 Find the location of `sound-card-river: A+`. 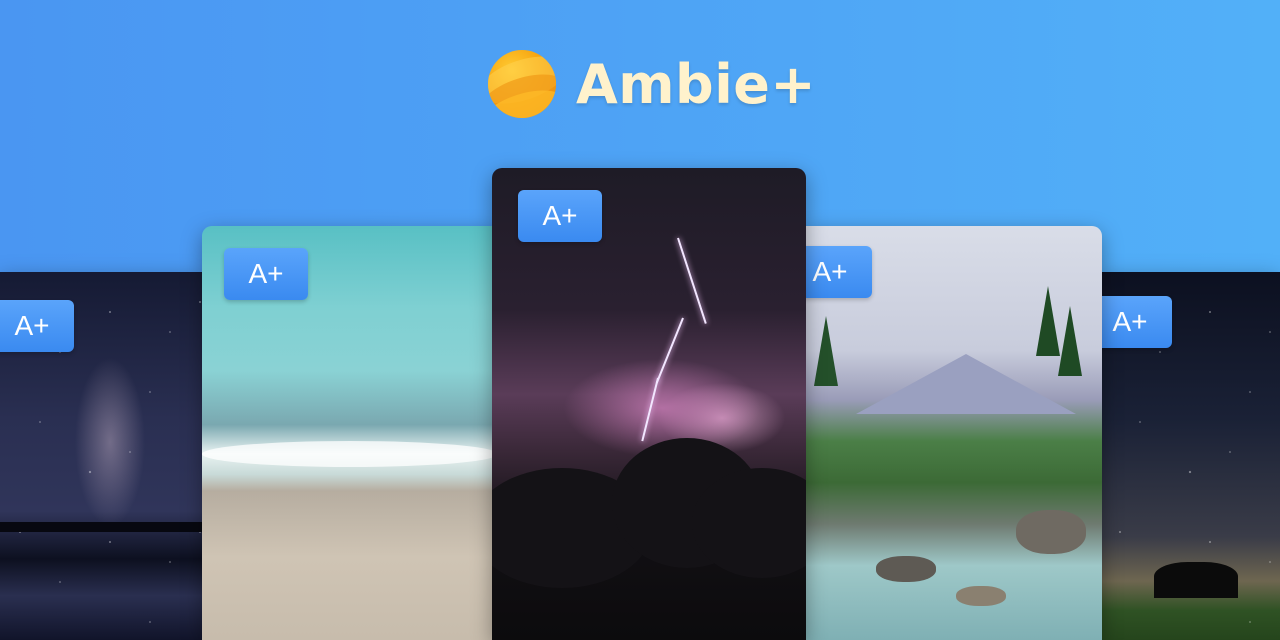

sound-card-river: A+ is located at coordinates (954, 433).